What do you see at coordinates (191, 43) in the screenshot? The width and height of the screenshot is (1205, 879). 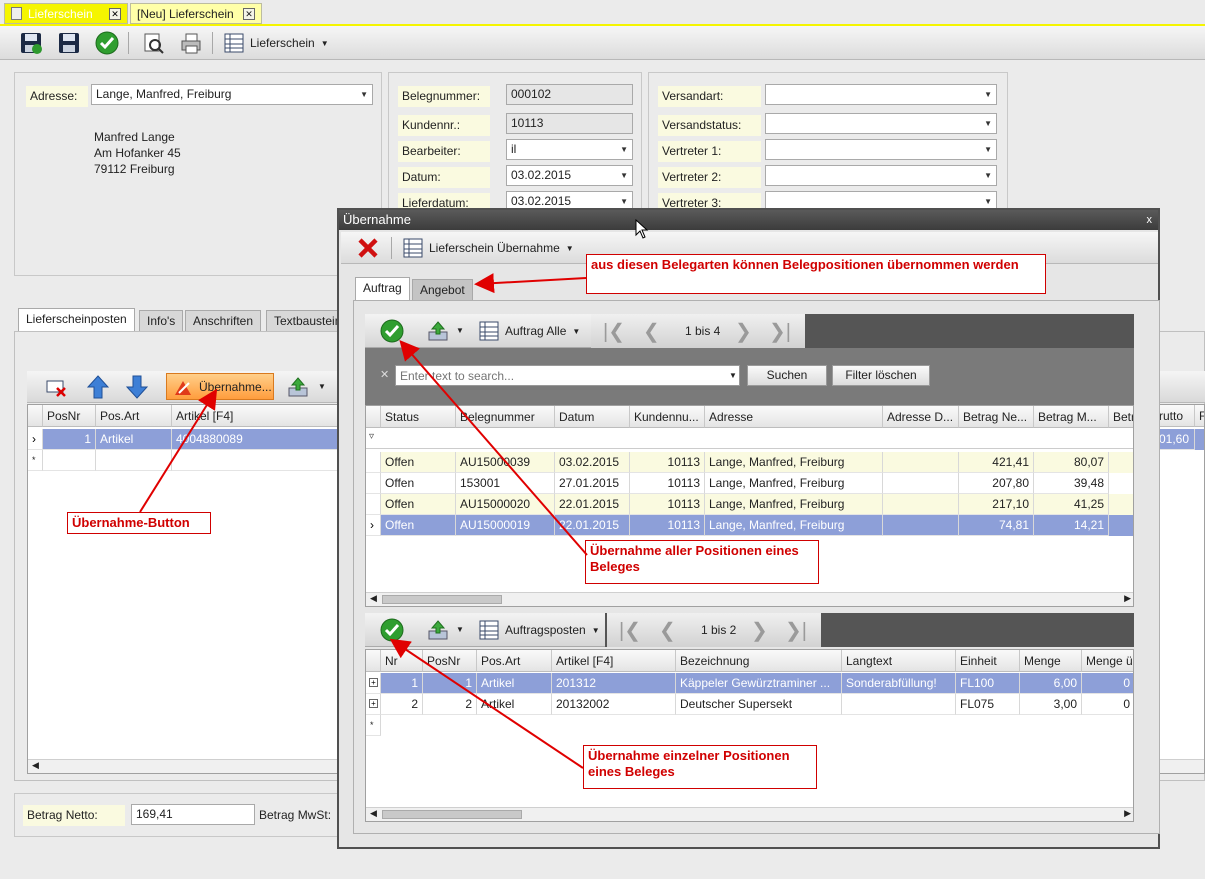 I see `print-button` at bounding box center [191, 43].